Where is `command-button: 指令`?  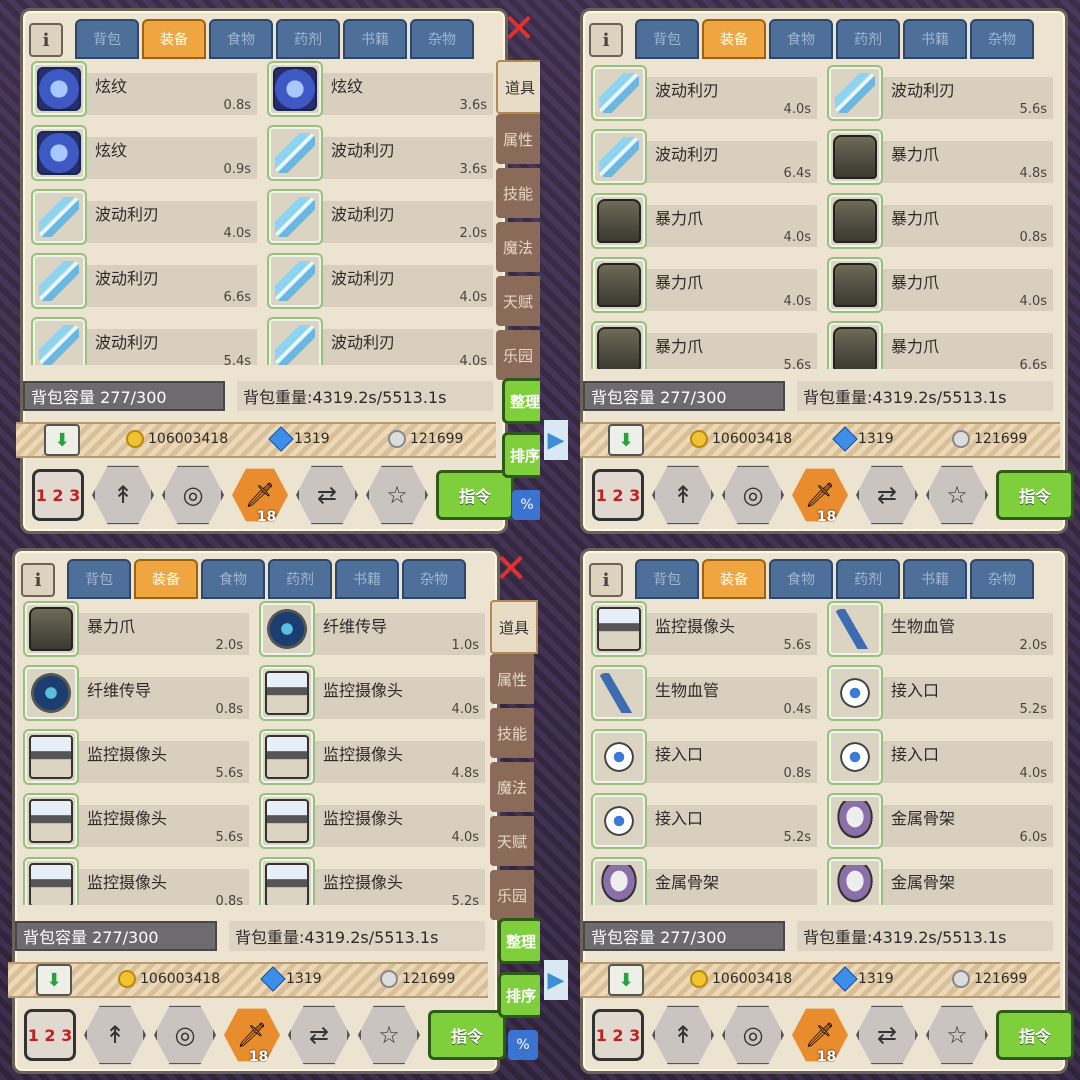 command-button: 指令 is located at coordinates (467, 1035).